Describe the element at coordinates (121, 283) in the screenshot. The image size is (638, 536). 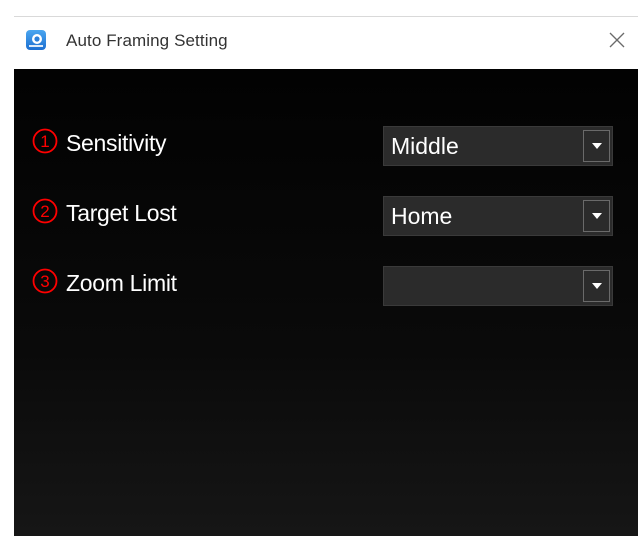
I see `zoom-limit-label: Zoom Limit` at that location.